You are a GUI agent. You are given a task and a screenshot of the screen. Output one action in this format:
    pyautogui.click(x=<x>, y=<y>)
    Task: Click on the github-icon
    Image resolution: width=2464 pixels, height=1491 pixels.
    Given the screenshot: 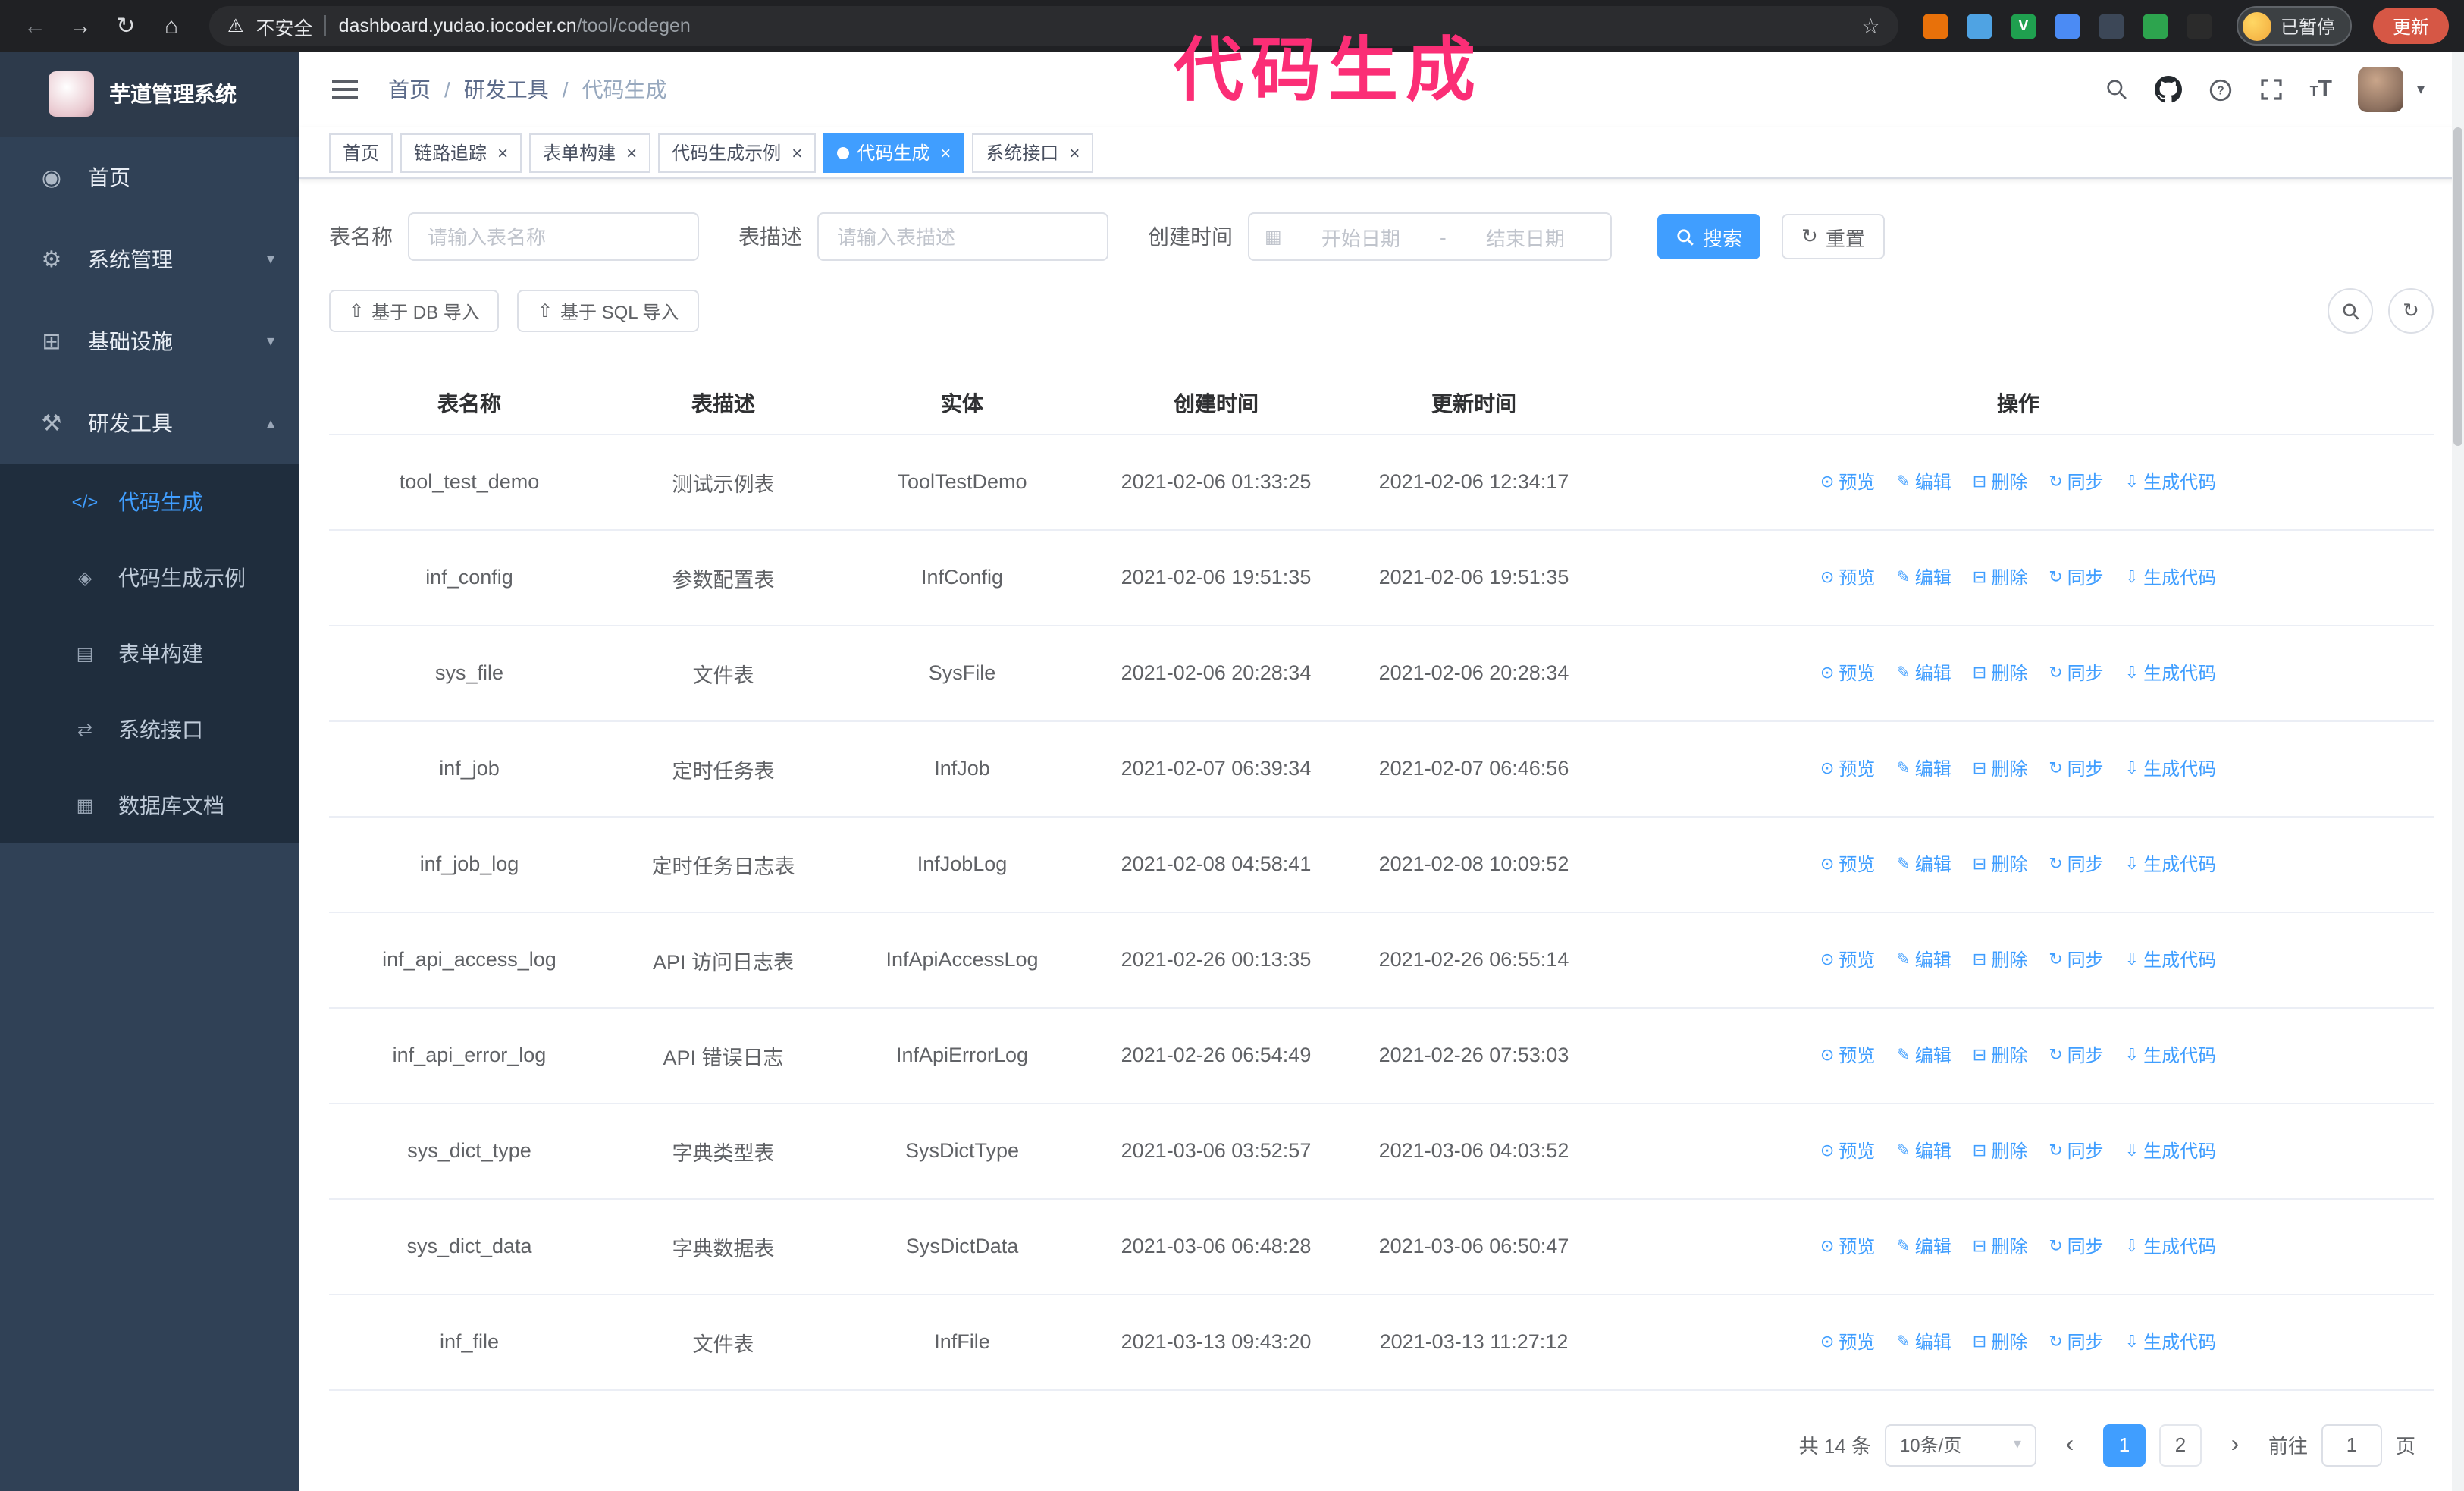 What is the action you would take?
    pyautogui.click(x=2169, y=89)
    